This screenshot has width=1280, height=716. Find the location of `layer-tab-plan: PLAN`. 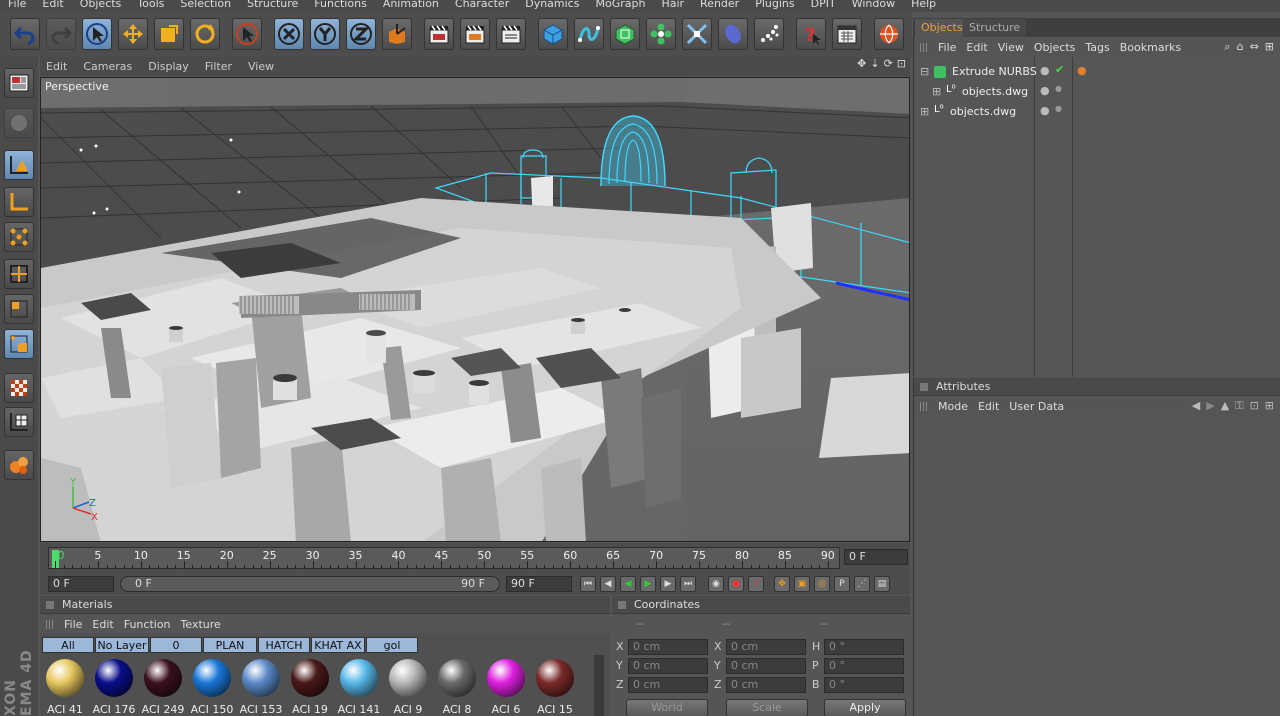

layer-tab-plan: PLAN is located at coordinates (230, 645).